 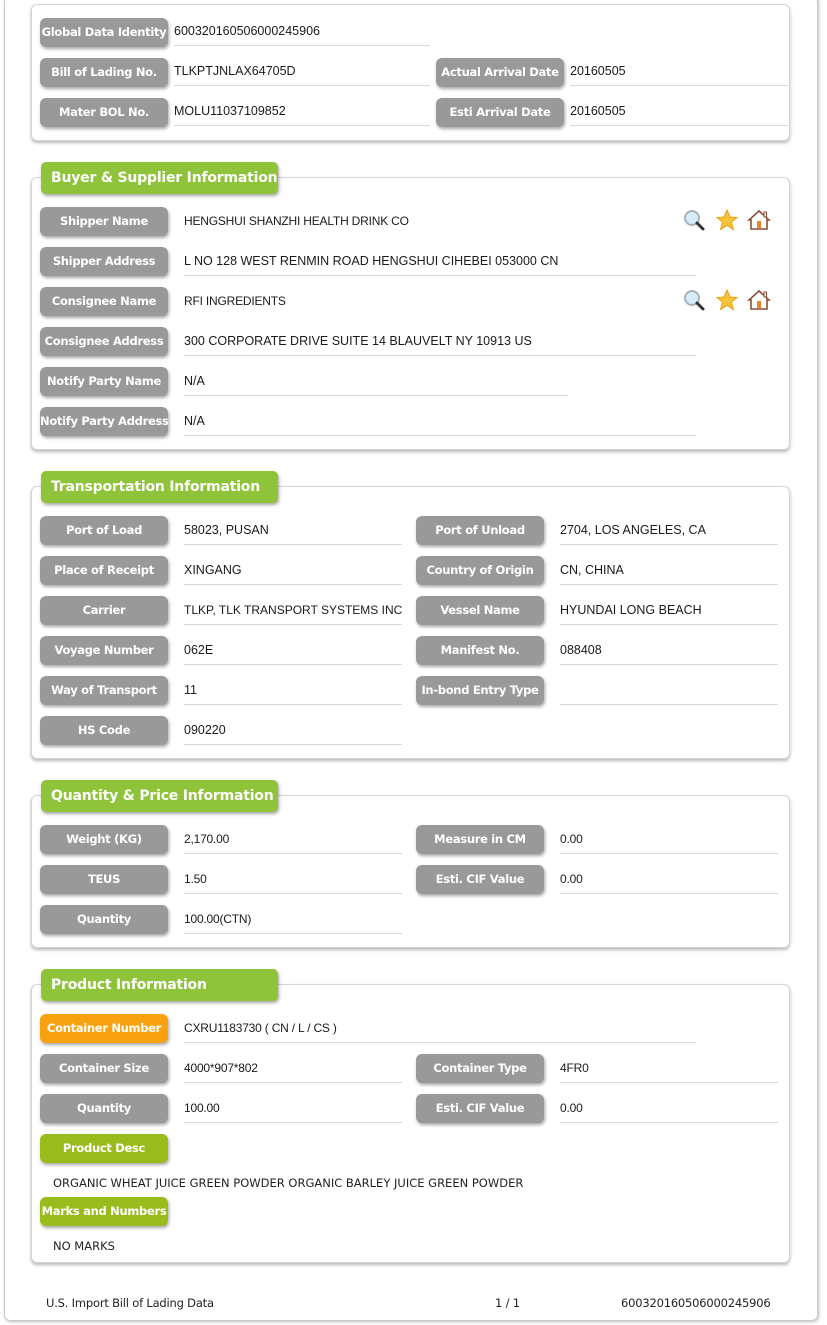 I want to click on vessel-name-label: Vessel Name, so click(x=480, y=610).